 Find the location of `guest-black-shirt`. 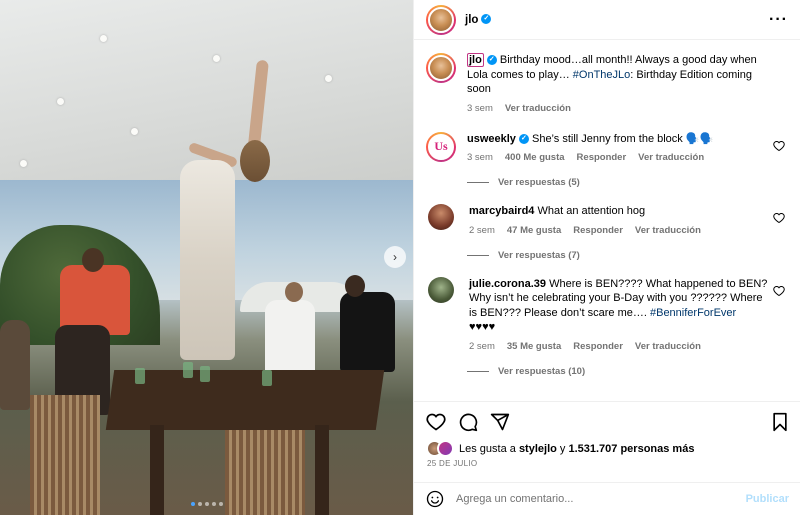

guest-black-shirt is located at coordinates (367, 332).